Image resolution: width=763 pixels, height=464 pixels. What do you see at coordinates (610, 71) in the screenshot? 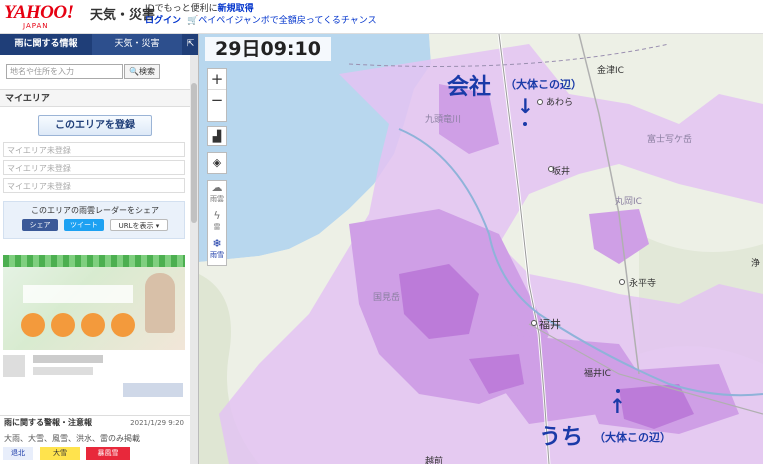
I see `place-label: 金津IC` at bounding box center [610, 71].